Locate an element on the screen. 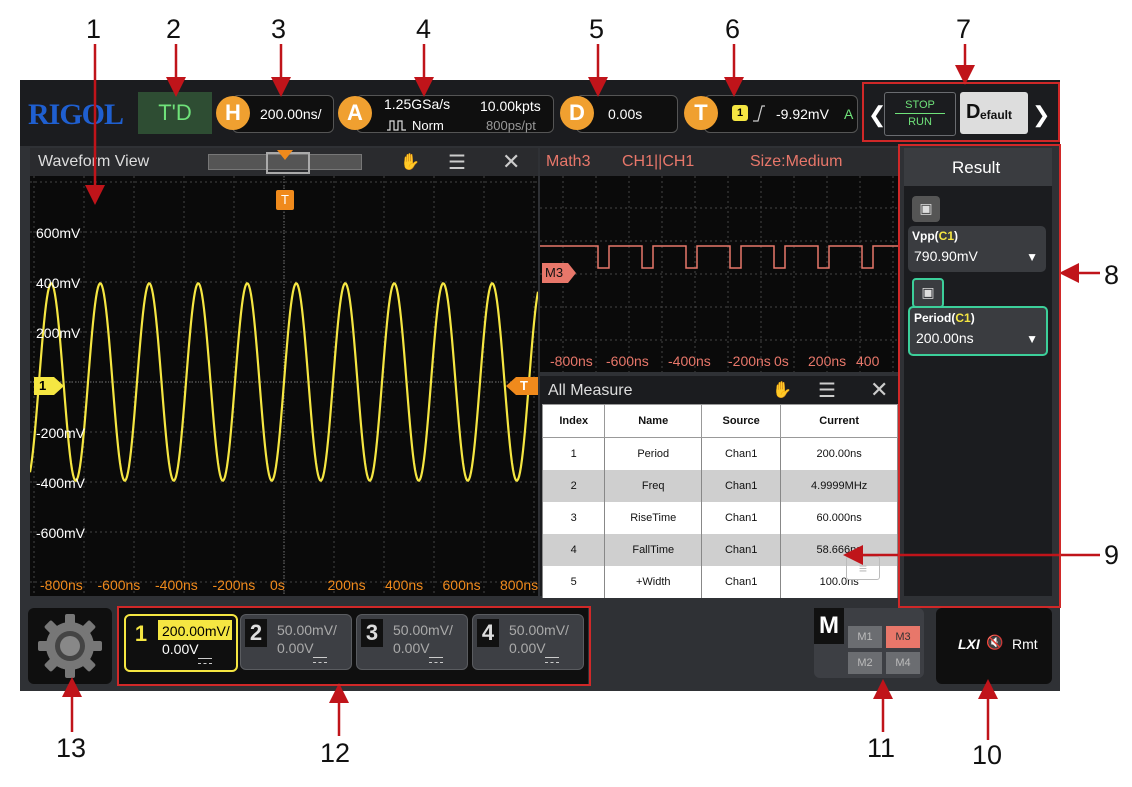 The height and width of the screenshot is (787, 1132). measure-header: Name is located at coordinates (653, 421).